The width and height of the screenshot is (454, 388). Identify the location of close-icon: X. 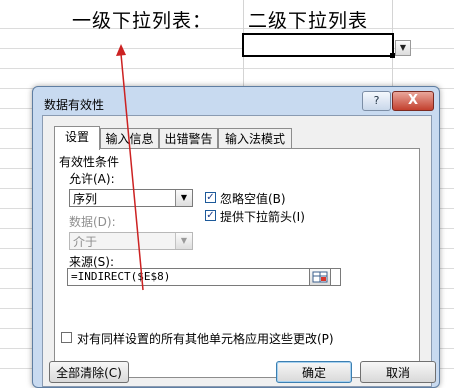
(413, 100).